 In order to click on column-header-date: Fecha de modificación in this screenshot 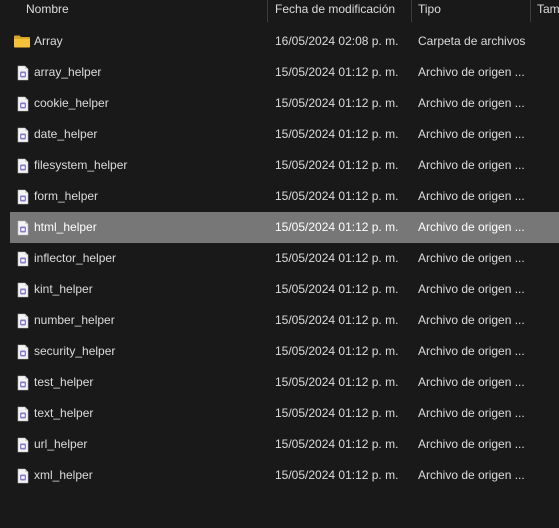, I will do `click(340, 11)`.